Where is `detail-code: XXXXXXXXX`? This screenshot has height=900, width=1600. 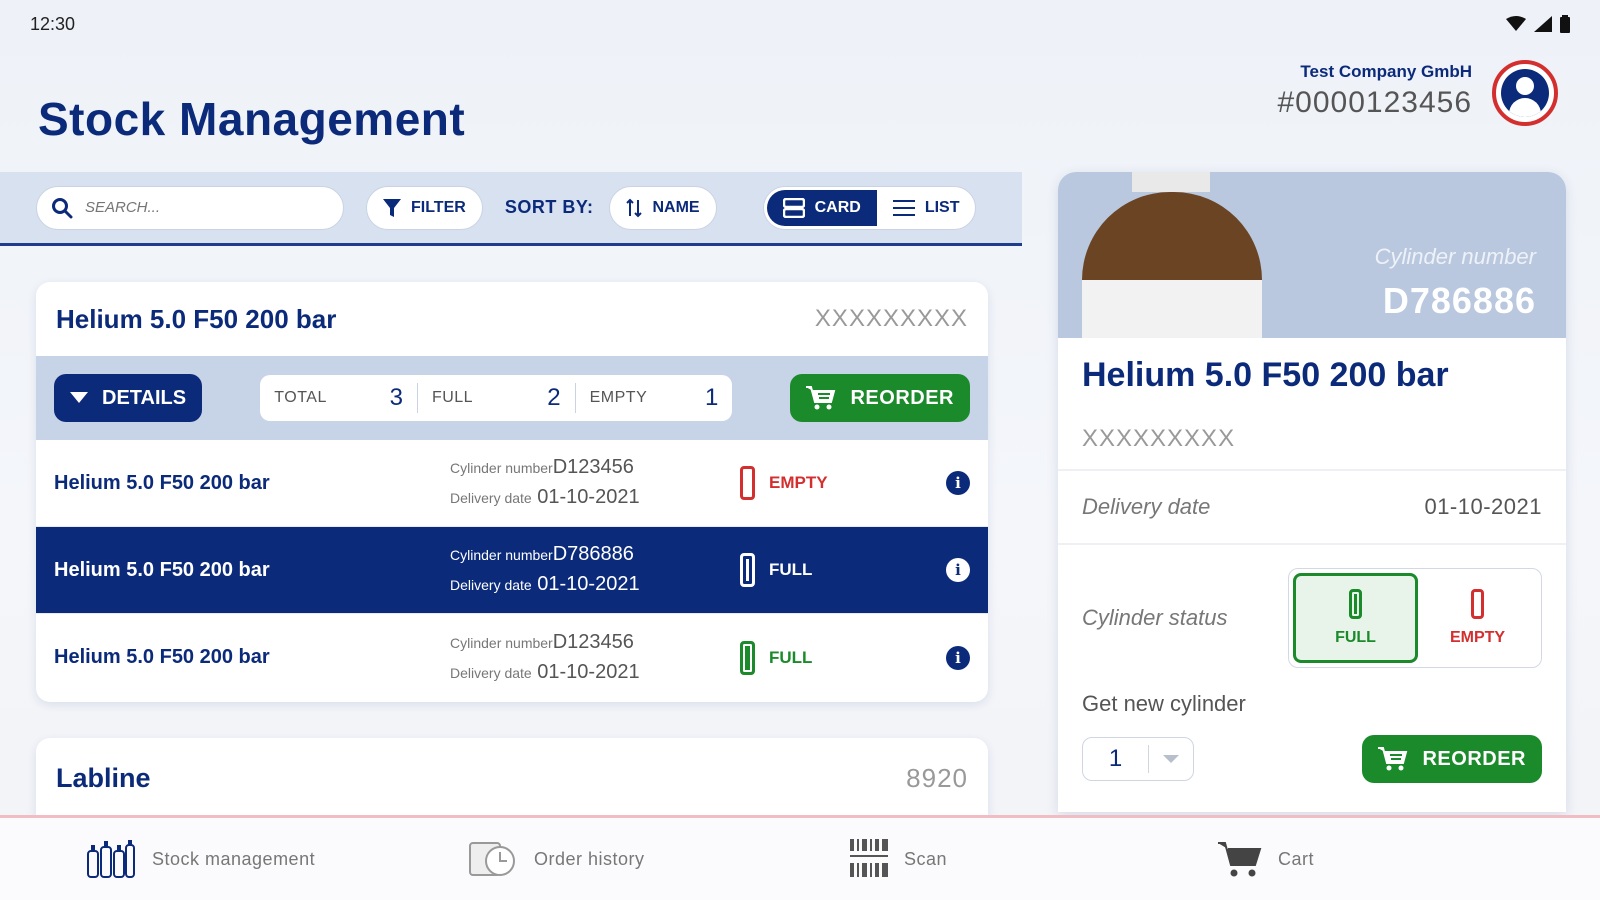
detail-code: XXXXXXXXX is located at coordinates (1312, 433).